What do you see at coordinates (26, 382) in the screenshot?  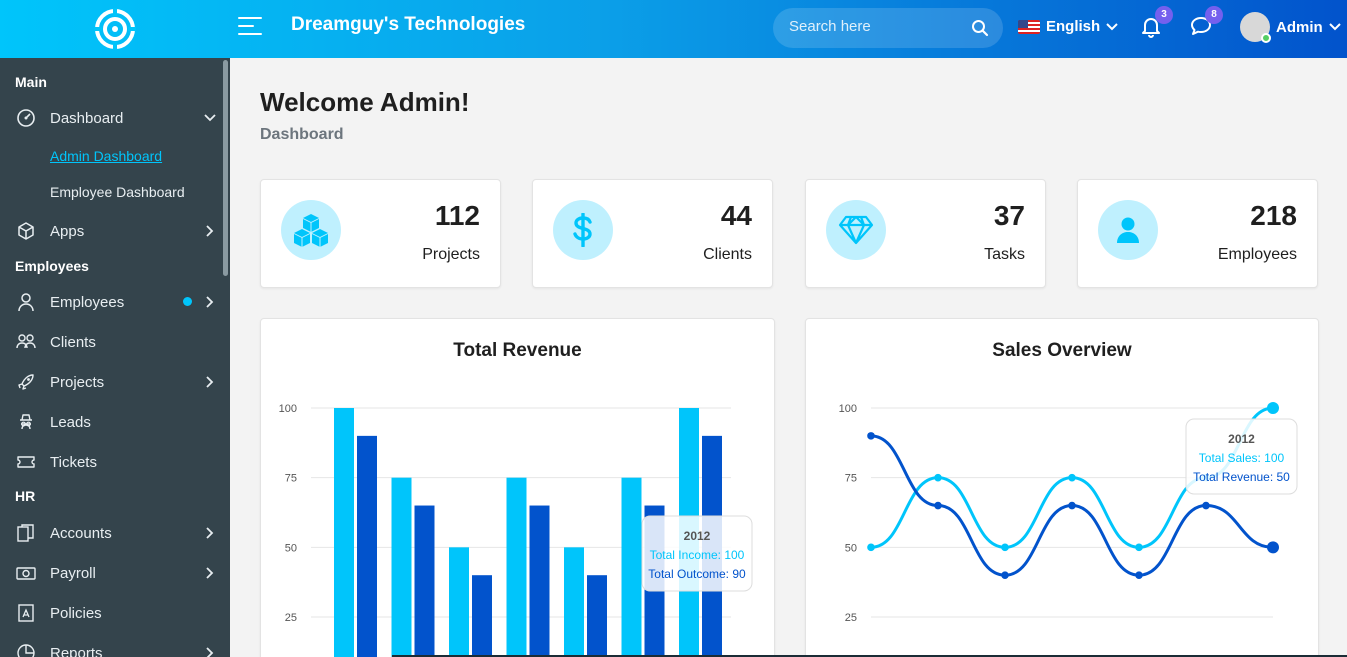 I see `rocket-icon` at bounding box center [26, 382].